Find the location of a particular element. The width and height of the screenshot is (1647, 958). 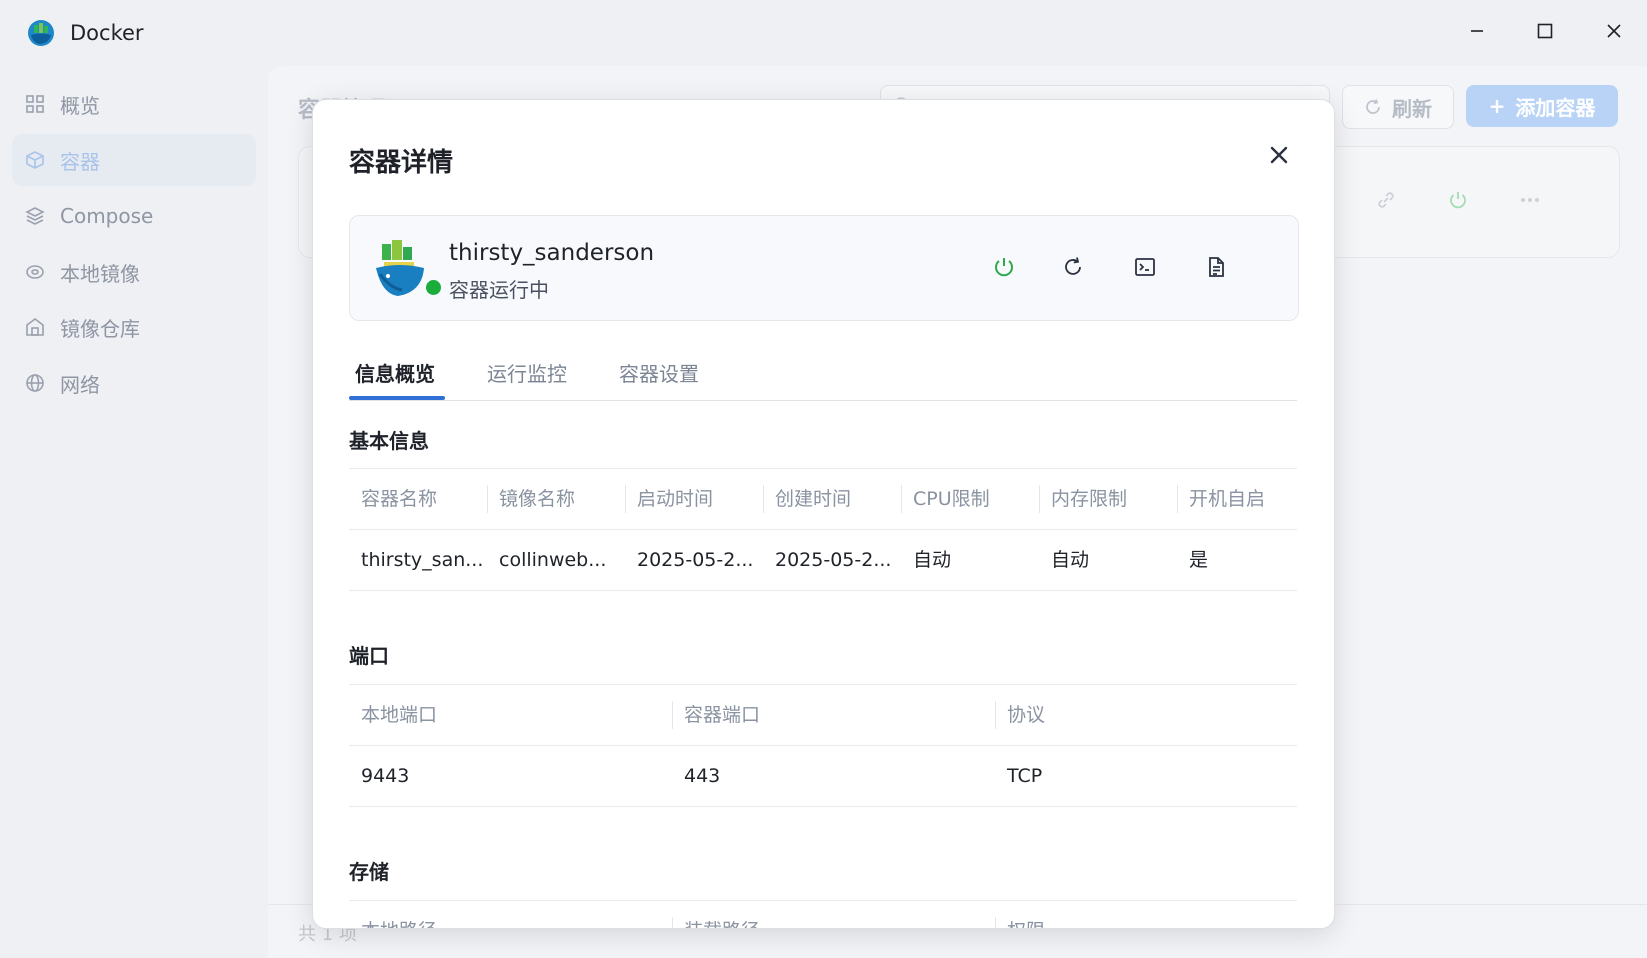

maximize-icon is located at coordinates (1545, 33).